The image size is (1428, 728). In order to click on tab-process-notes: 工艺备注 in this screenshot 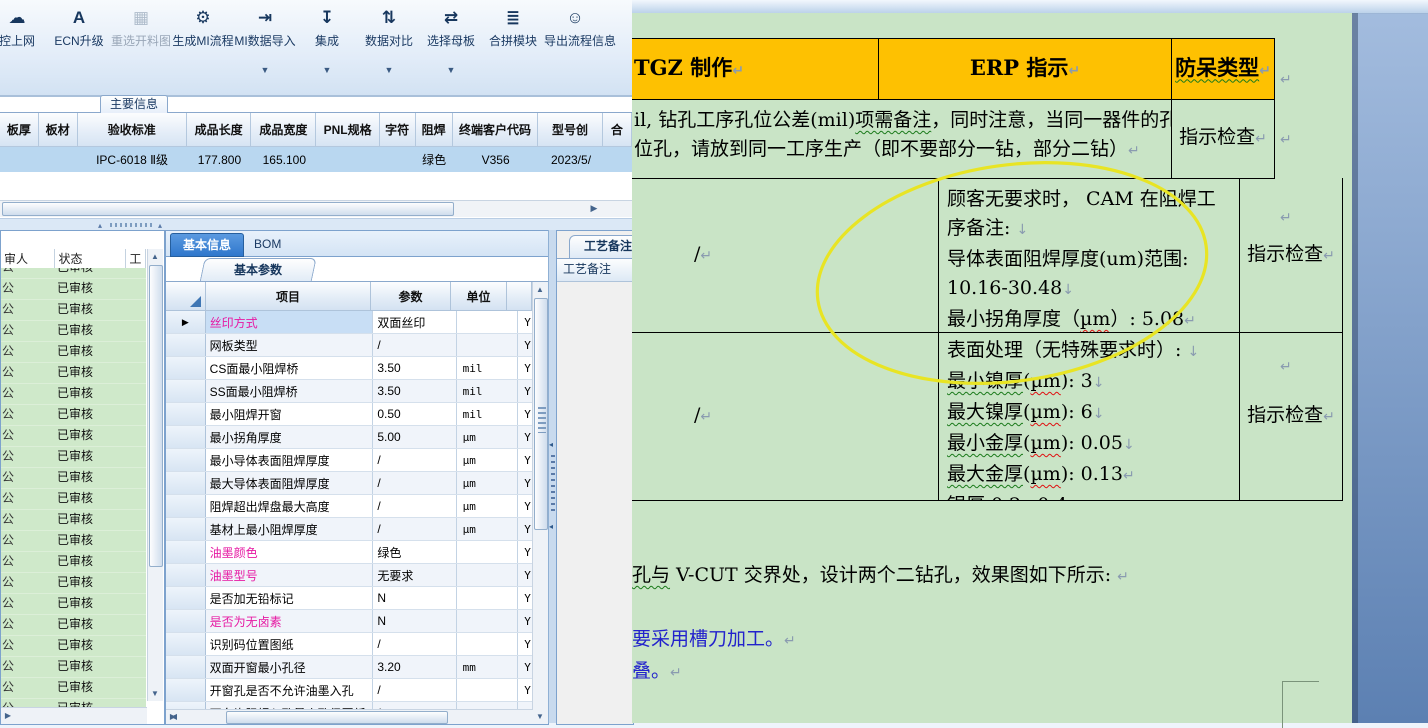, I will do `click(601, 247)`.